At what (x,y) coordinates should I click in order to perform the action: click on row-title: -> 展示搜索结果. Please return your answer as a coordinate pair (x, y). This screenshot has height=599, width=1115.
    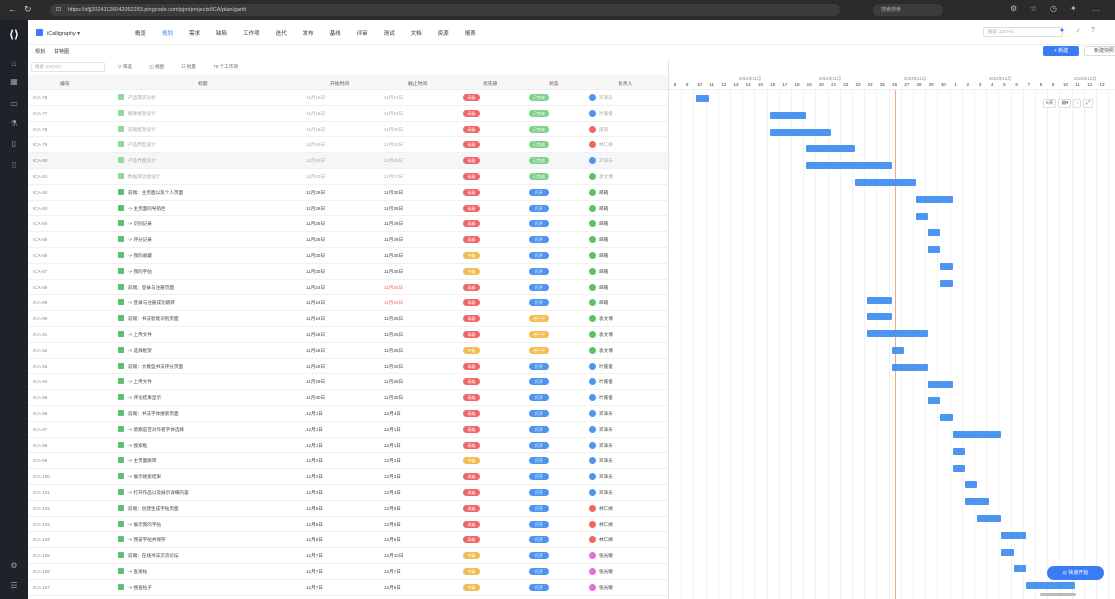
    Looking at the image, I should click on (144, 477).